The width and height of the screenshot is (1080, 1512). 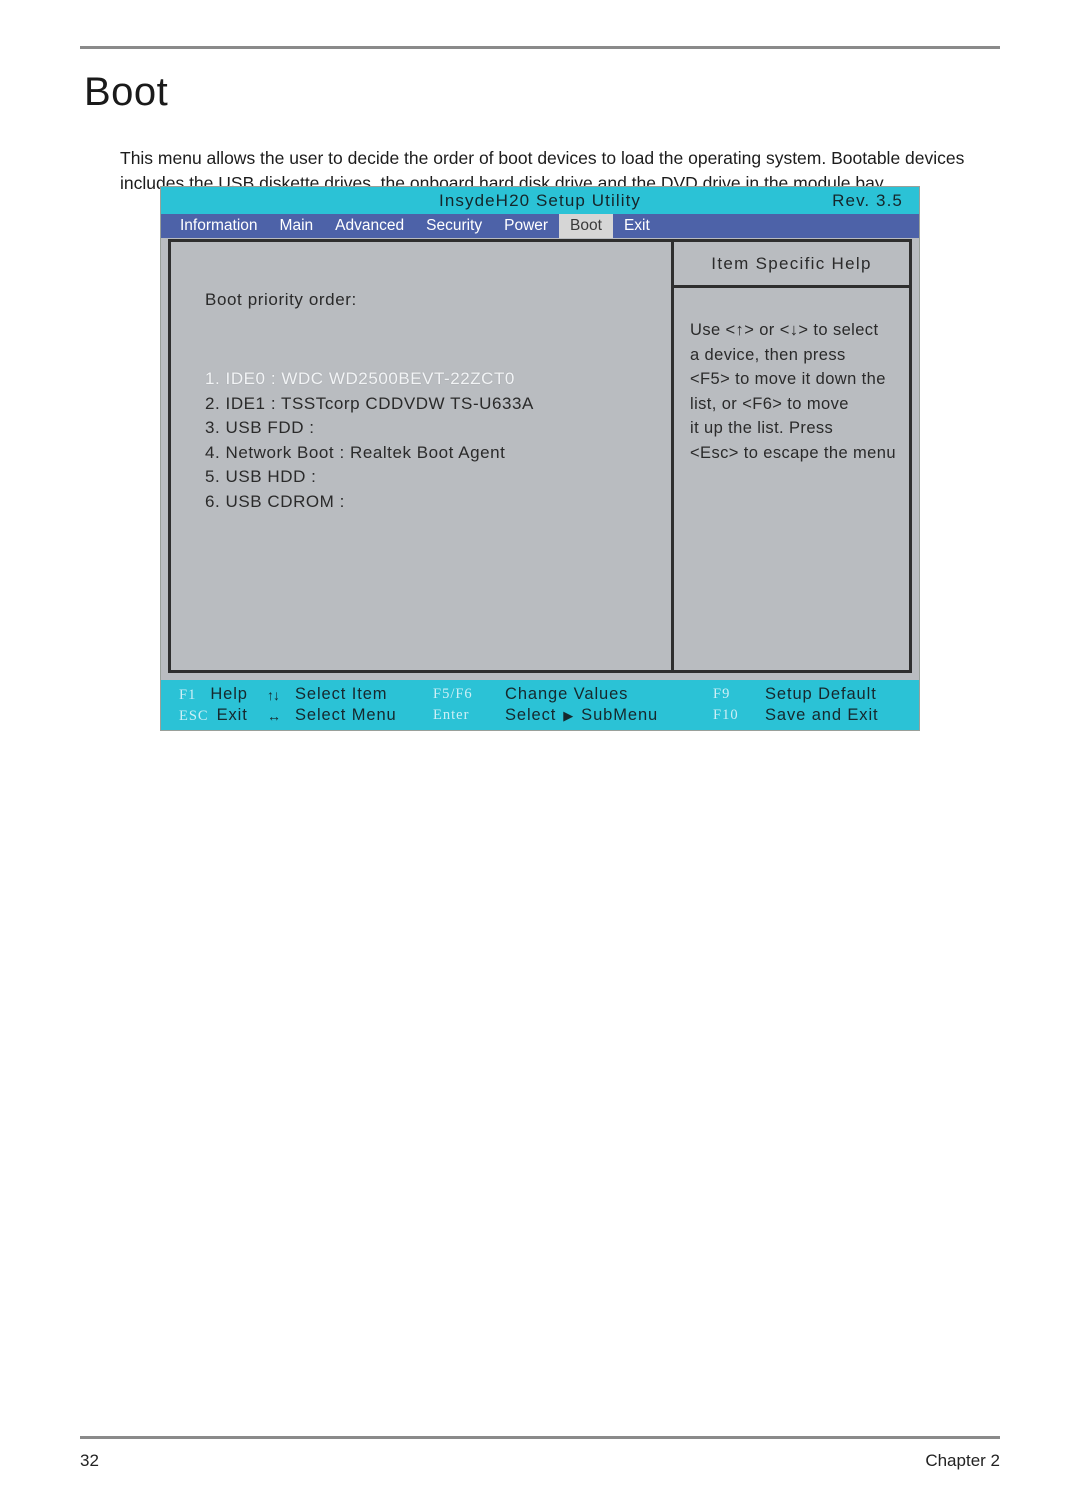 What do you see at coordinates (762, 428) in the screenshot?
I see `help-line: it up the list. Press` at bounding box center [762, 428].